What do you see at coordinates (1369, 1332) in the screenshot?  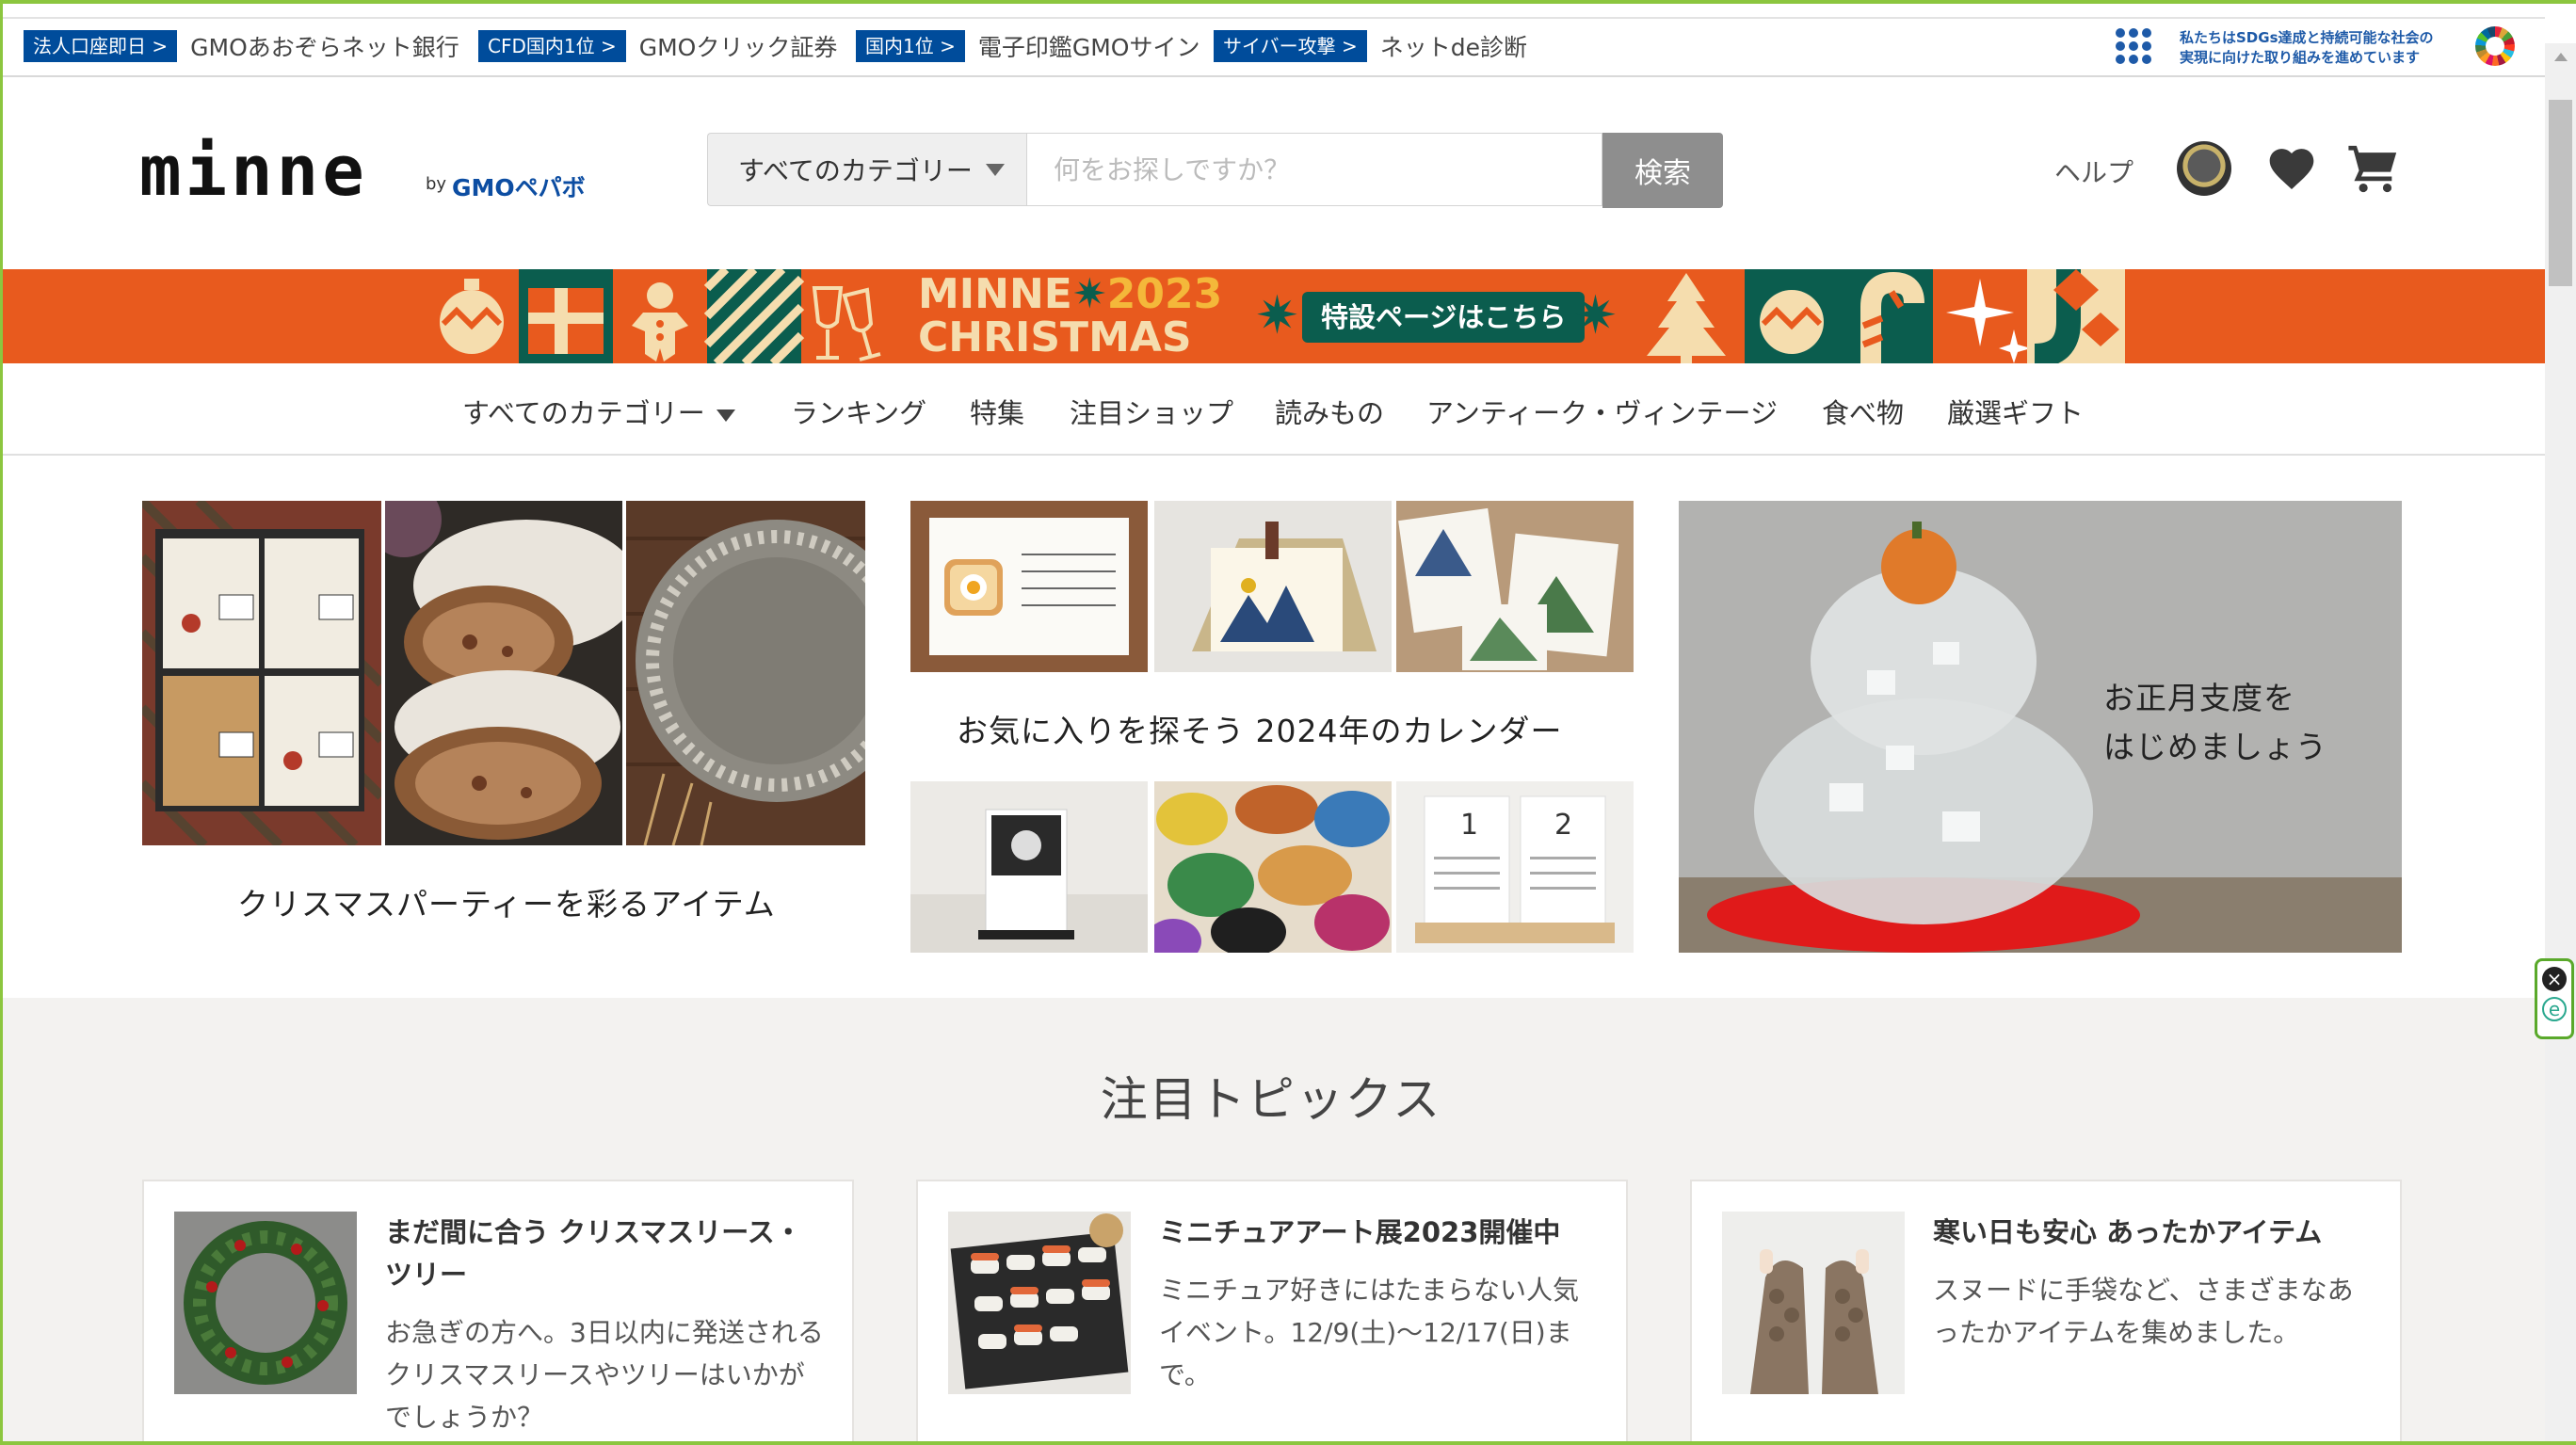 I see `topic-description: ミニチュア好きにはたまらない人気イベント。12/9(土)〜12/17(日)まで。` at bounding box center [1369, 1332].